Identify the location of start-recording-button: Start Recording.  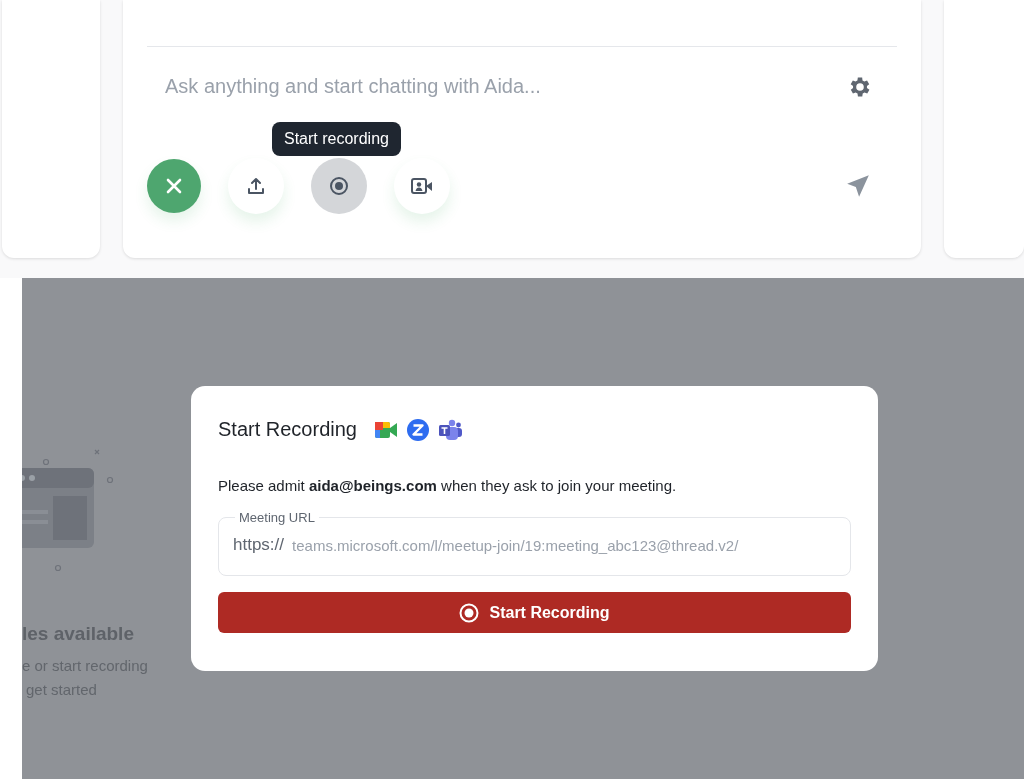
(534, 612).